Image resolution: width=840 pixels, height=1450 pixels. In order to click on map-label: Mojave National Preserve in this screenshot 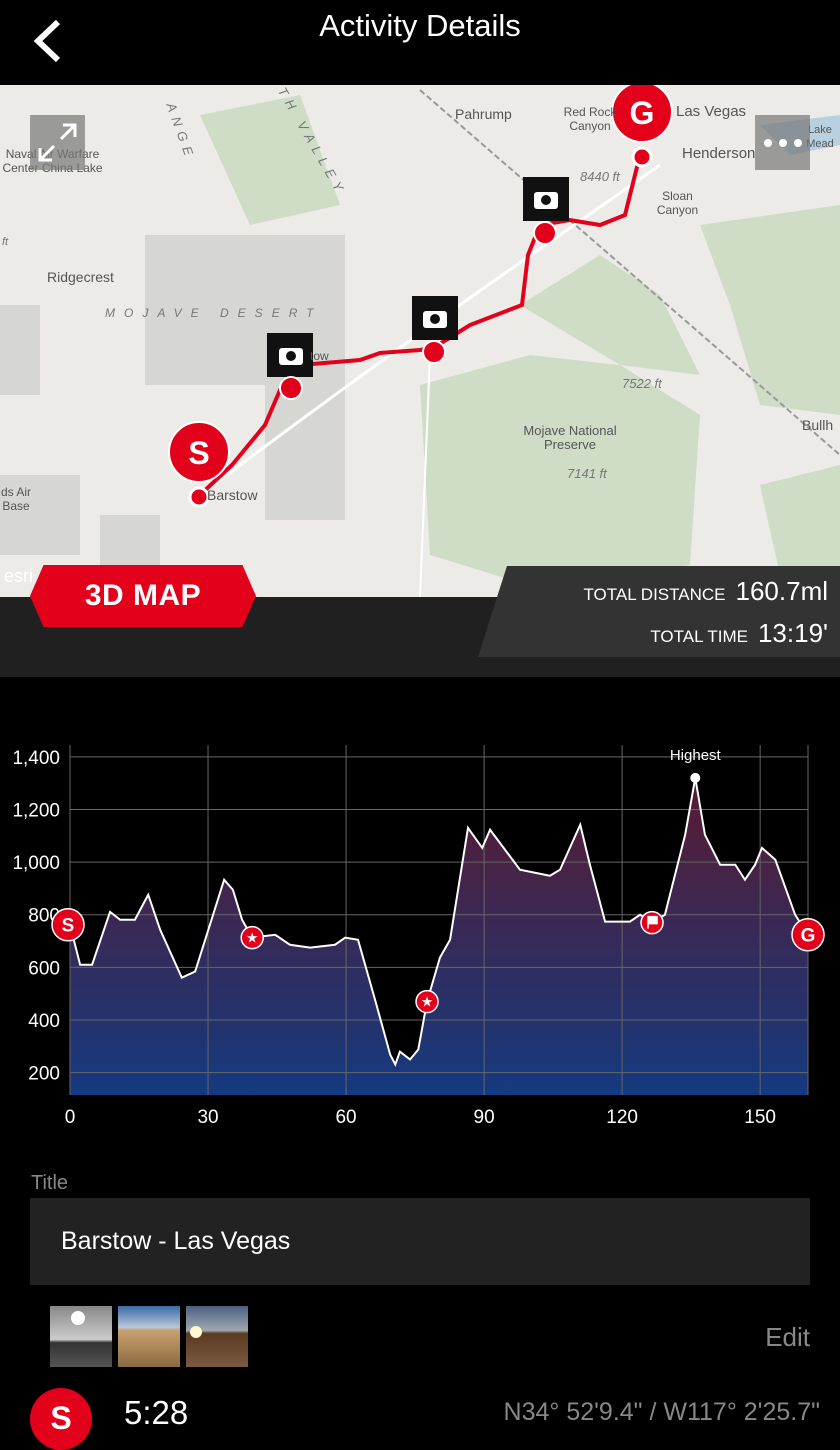, I will do `click(570, 437)`.